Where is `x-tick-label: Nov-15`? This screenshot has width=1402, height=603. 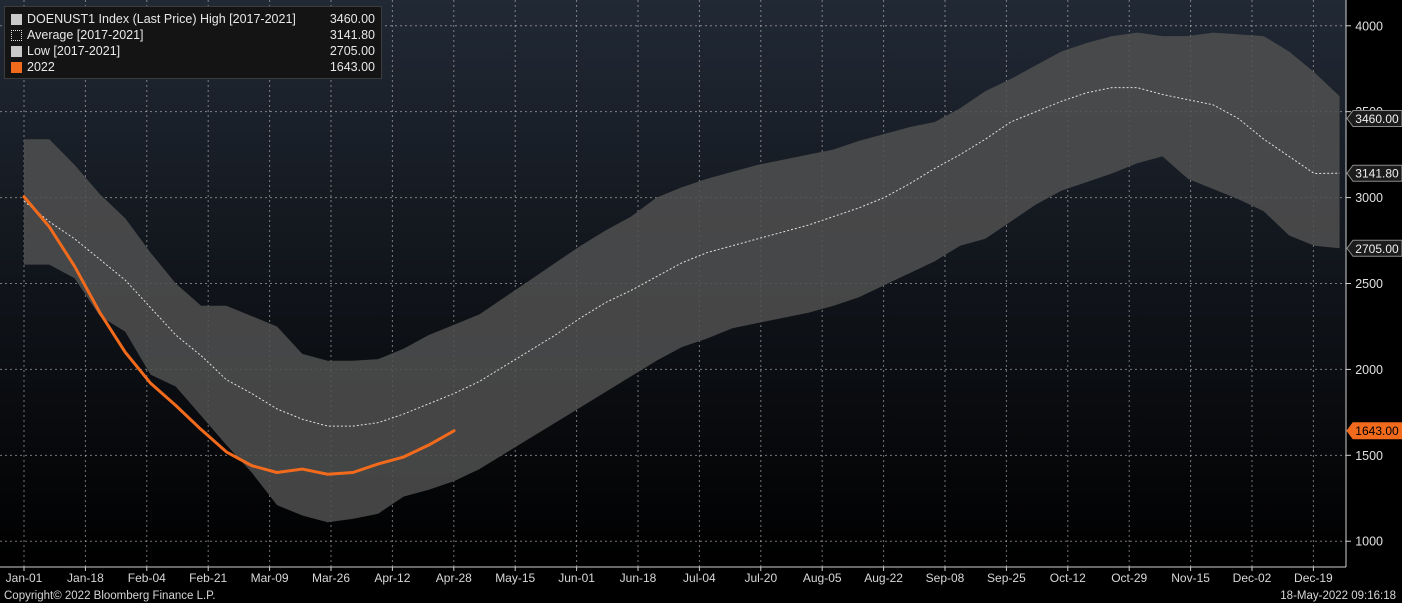 x-tick-label: Nov-15 is located at coordinates (1190, 578).